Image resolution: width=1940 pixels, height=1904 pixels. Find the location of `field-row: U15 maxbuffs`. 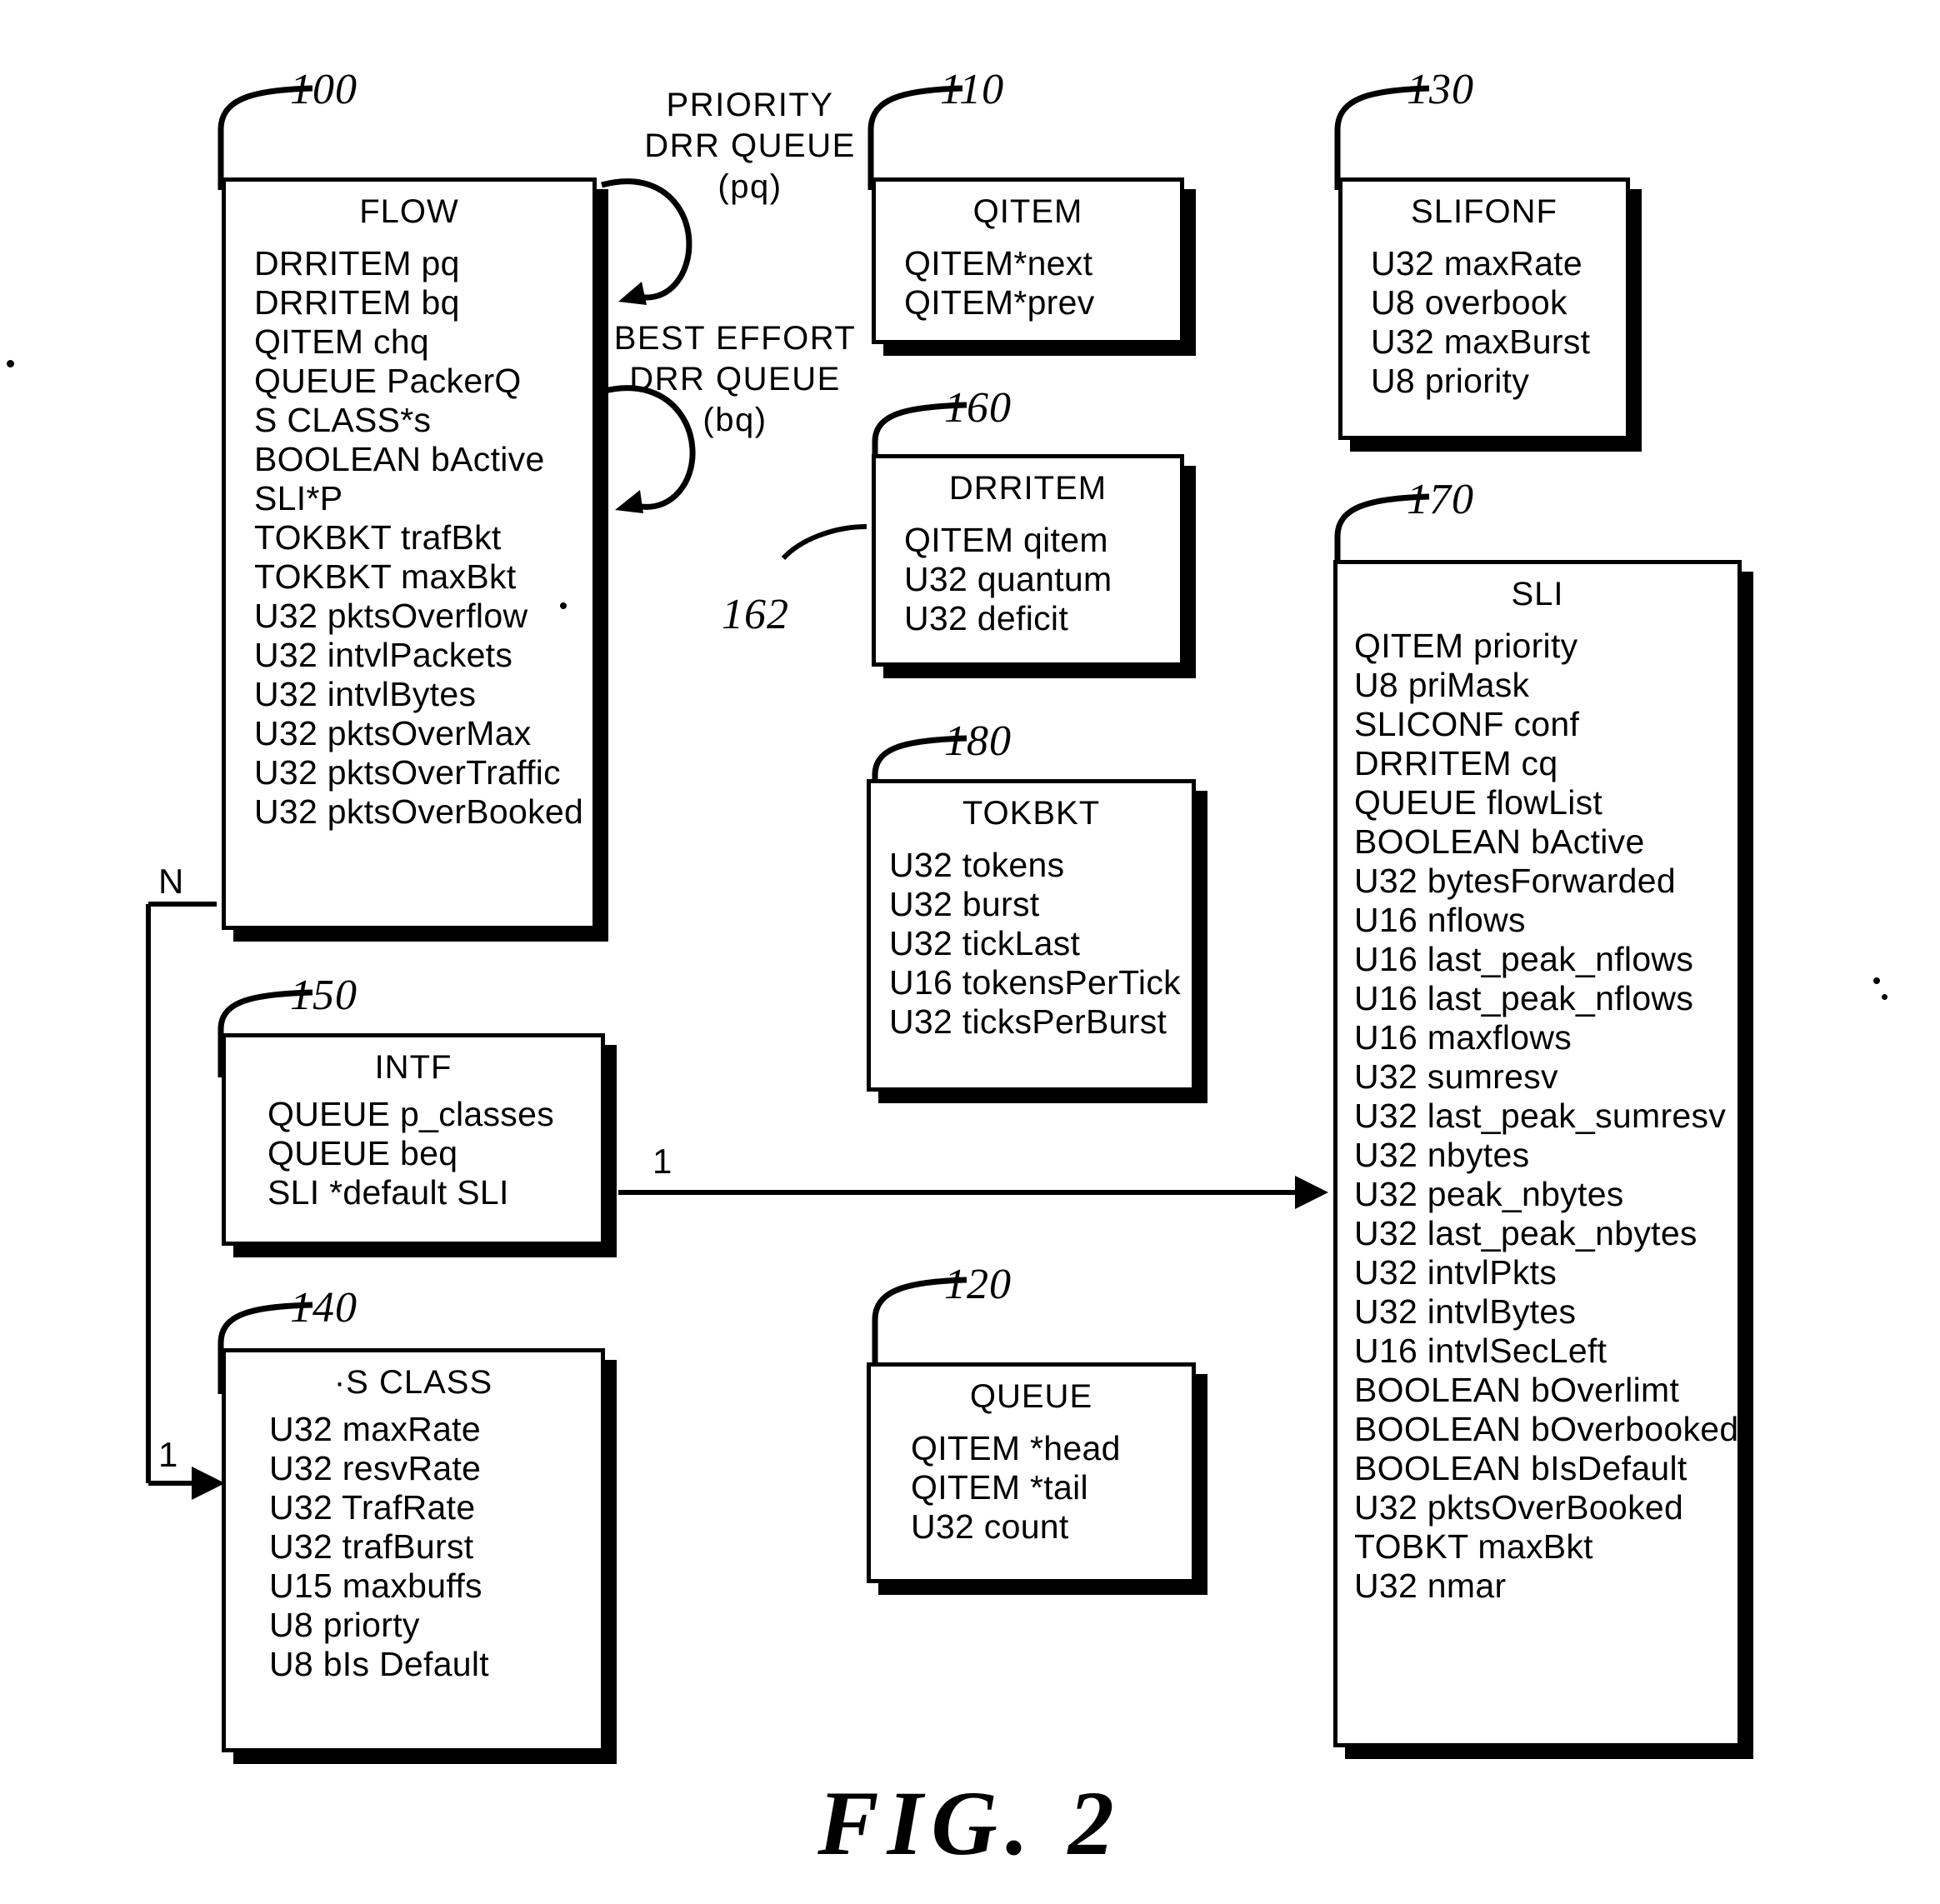

field-row: U15 maxbuffs is located at coordinates (375, 1586).